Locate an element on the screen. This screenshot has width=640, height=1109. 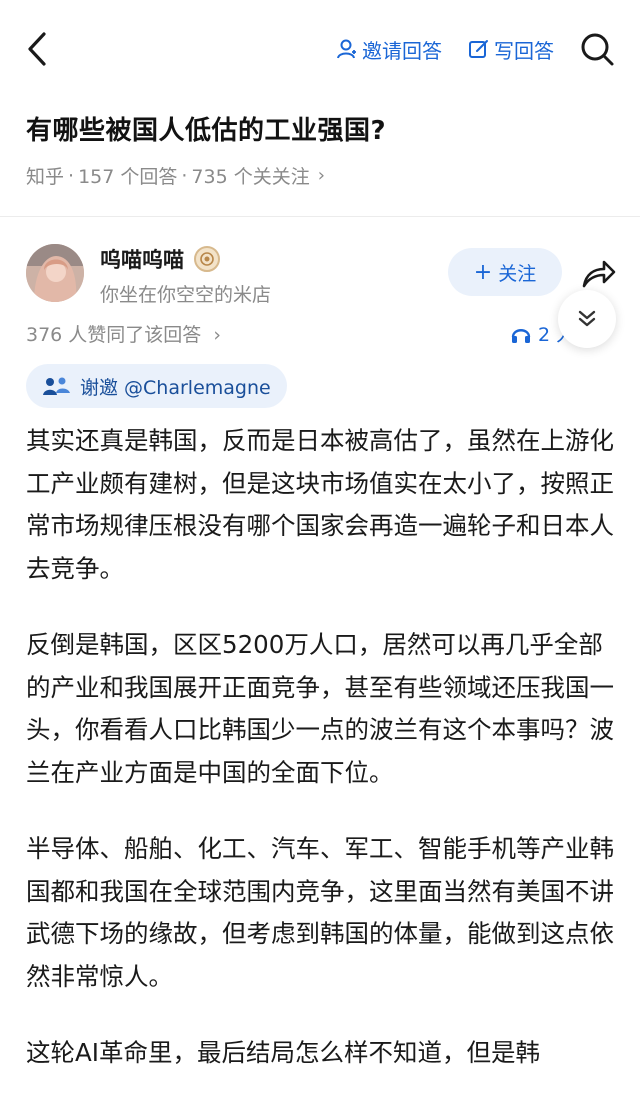
author-name: 呜喵呜喵 is located at coordinates (160, 259).